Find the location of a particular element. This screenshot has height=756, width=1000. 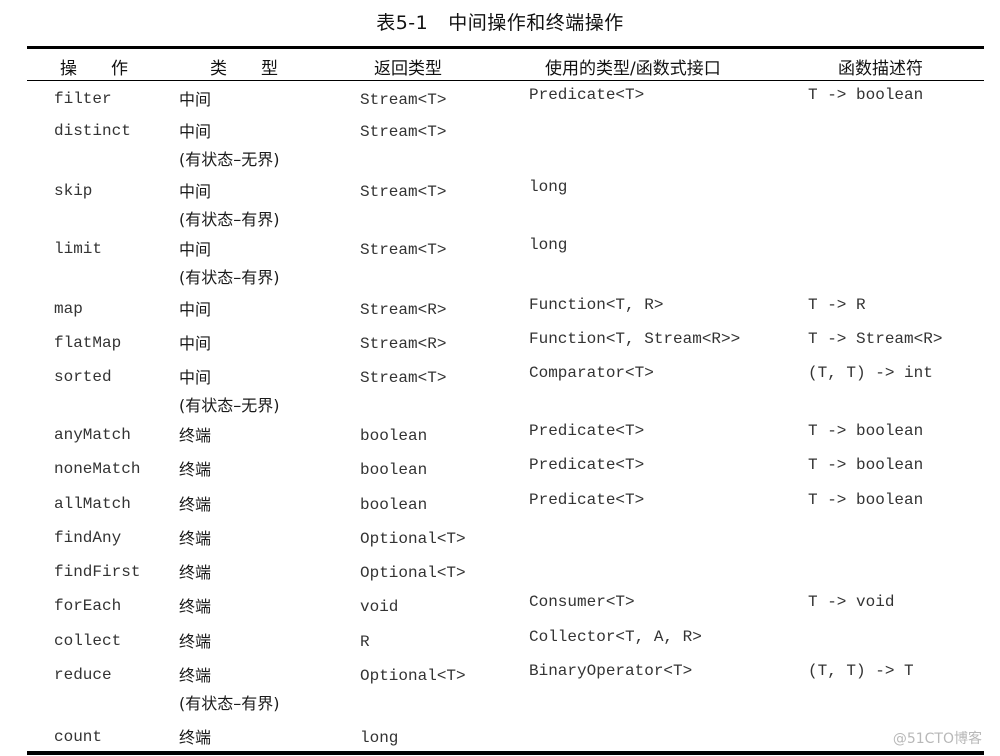

operation-name: filter is located at coordinates (83, 99).